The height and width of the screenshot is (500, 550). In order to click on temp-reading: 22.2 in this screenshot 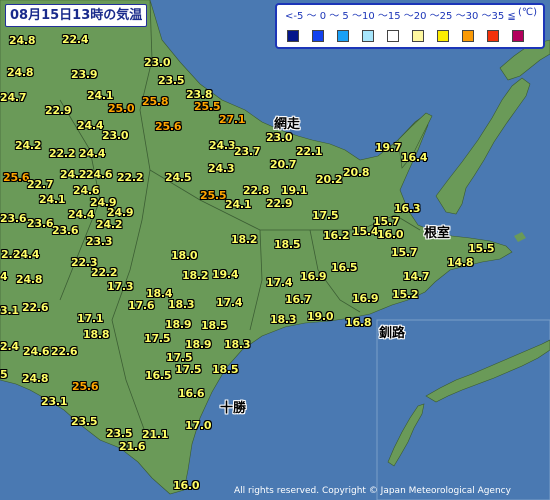, I will do `click(62, 153)`.